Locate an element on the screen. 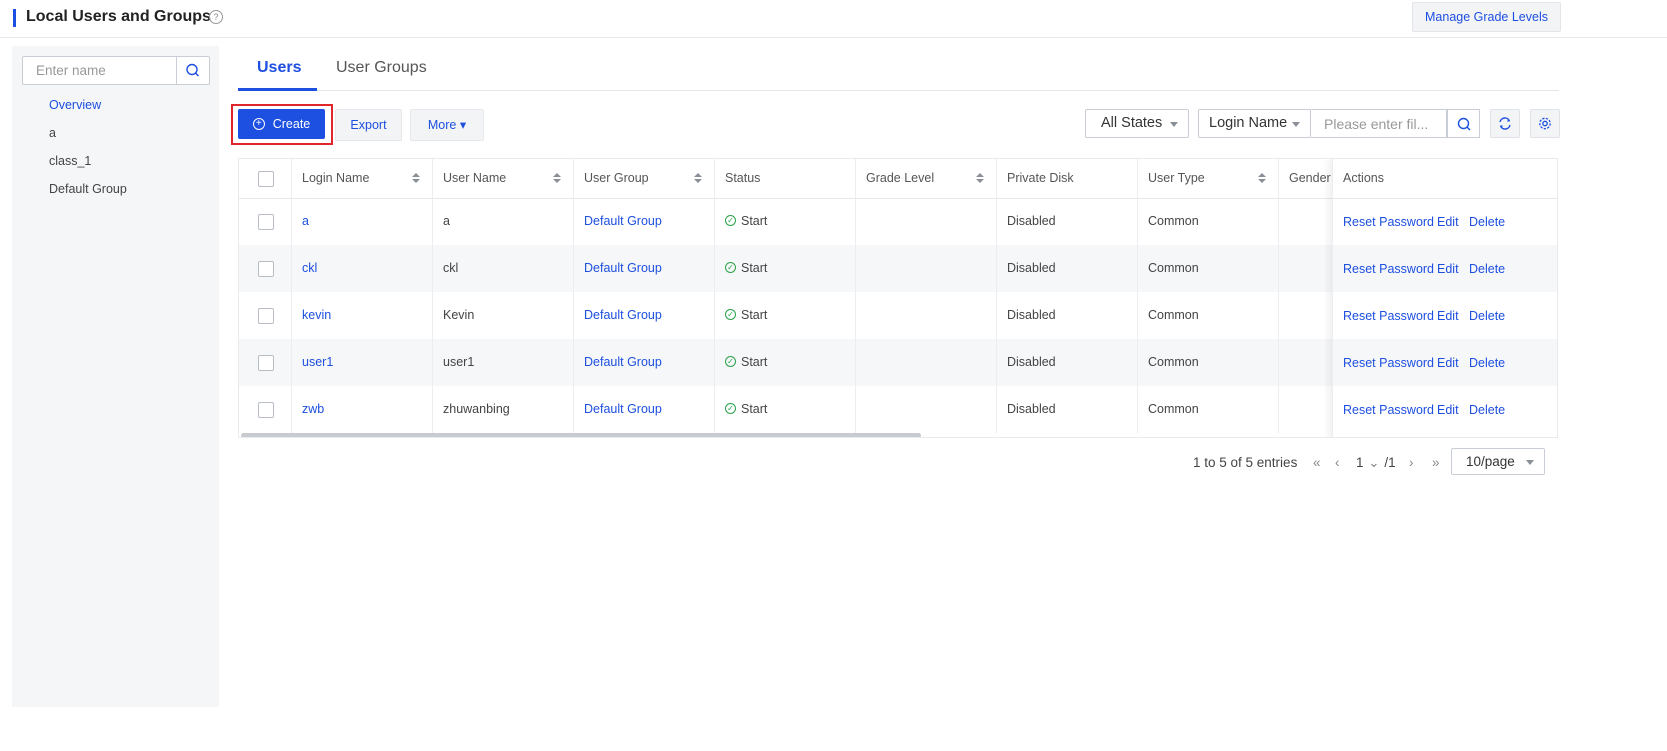 The image size is (1667, 751). refresh-button is located at coordinates (1505, 123).